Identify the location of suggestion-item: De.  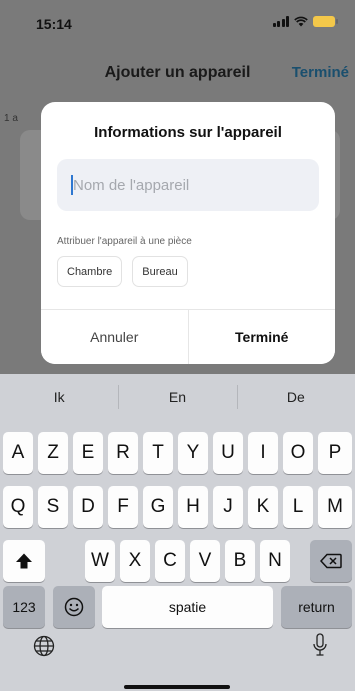
(295, 397).